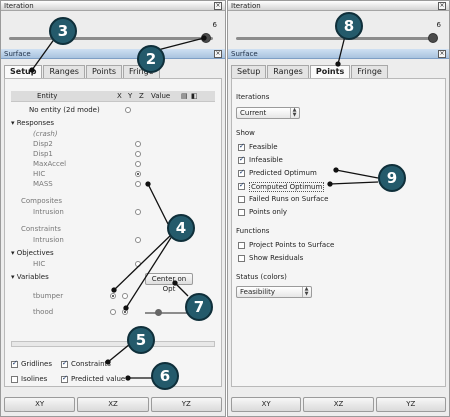 This screenshot has width=450, height=417. I want to click on badge-6: 6, so click(165, 376).